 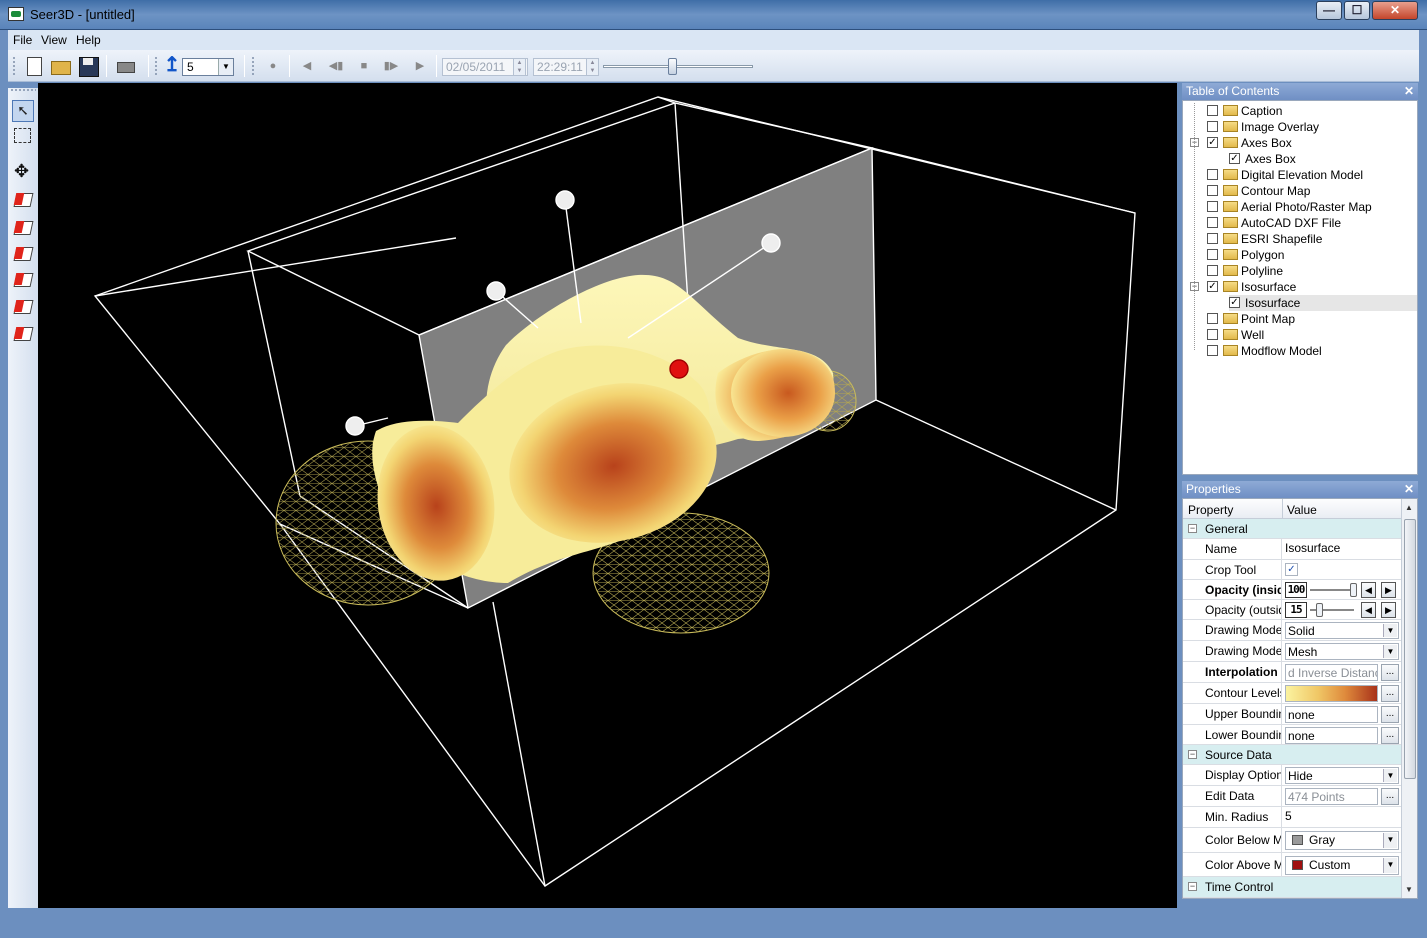 What do you see at coordinates (1264, 351) in the screenshot?
I see `toc-item: Modflow Model` at bounding box center [1264, 351].